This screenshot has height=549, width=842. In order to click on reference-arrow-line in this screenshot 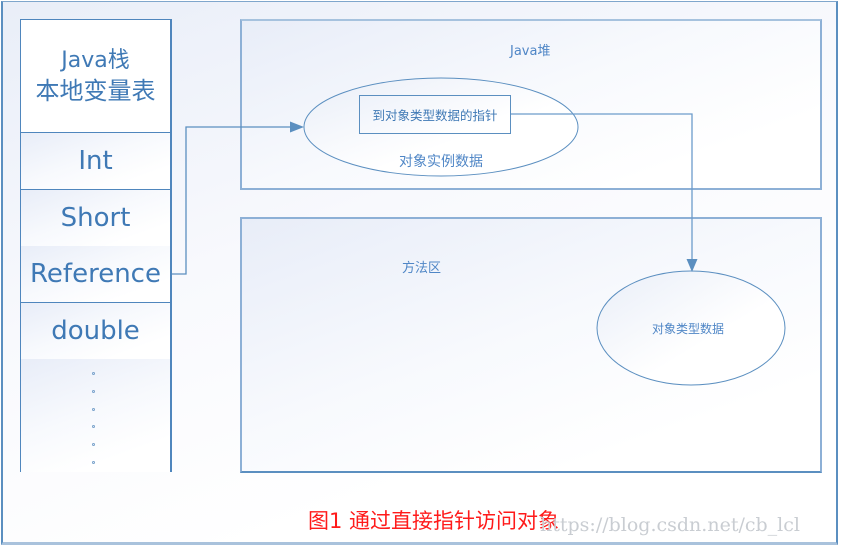, I will do `click(232, 200)`.